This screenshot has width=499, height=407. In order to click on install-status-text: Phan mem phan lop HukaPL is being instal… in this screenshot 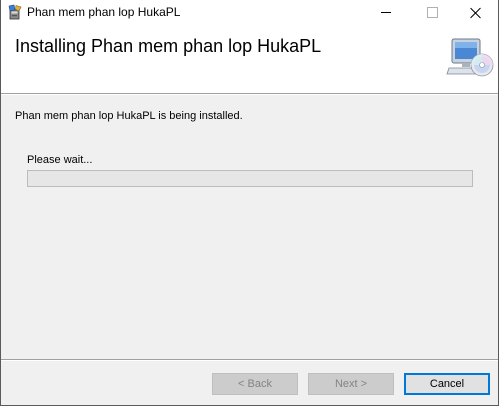, I will do `click(129, 116)`.